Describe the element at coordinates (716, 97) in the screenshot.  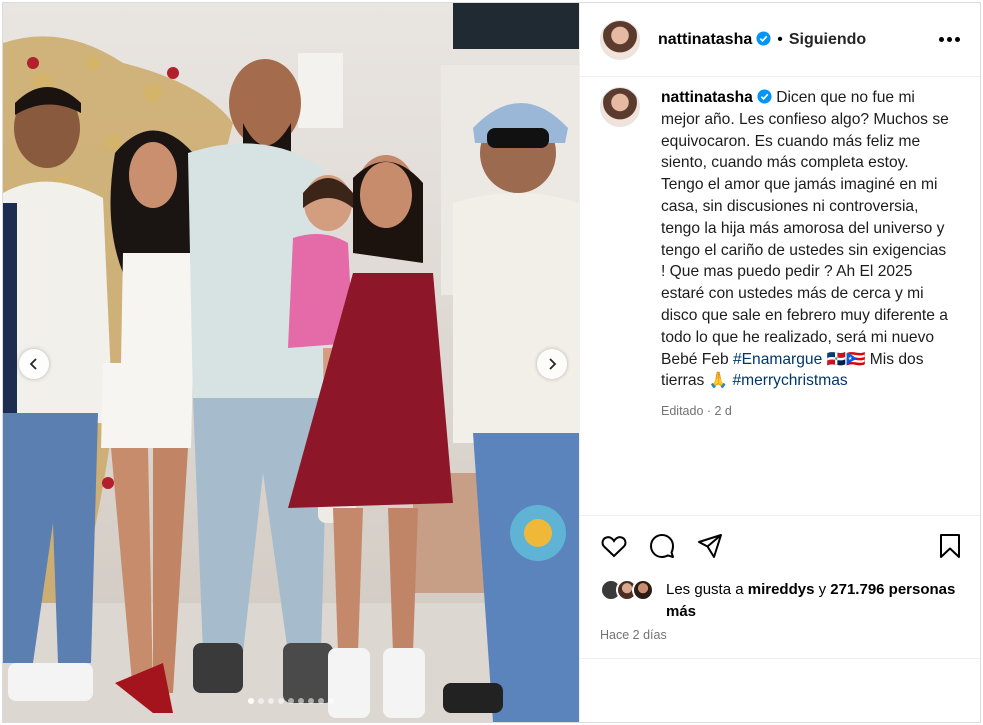
I see `caption-username: nattinatasha` at that location.